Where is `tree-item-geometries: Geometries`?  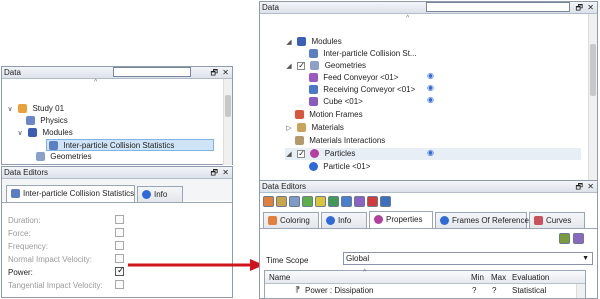 tree-item-geometries: Geometries is located at coordinates (64, 157).